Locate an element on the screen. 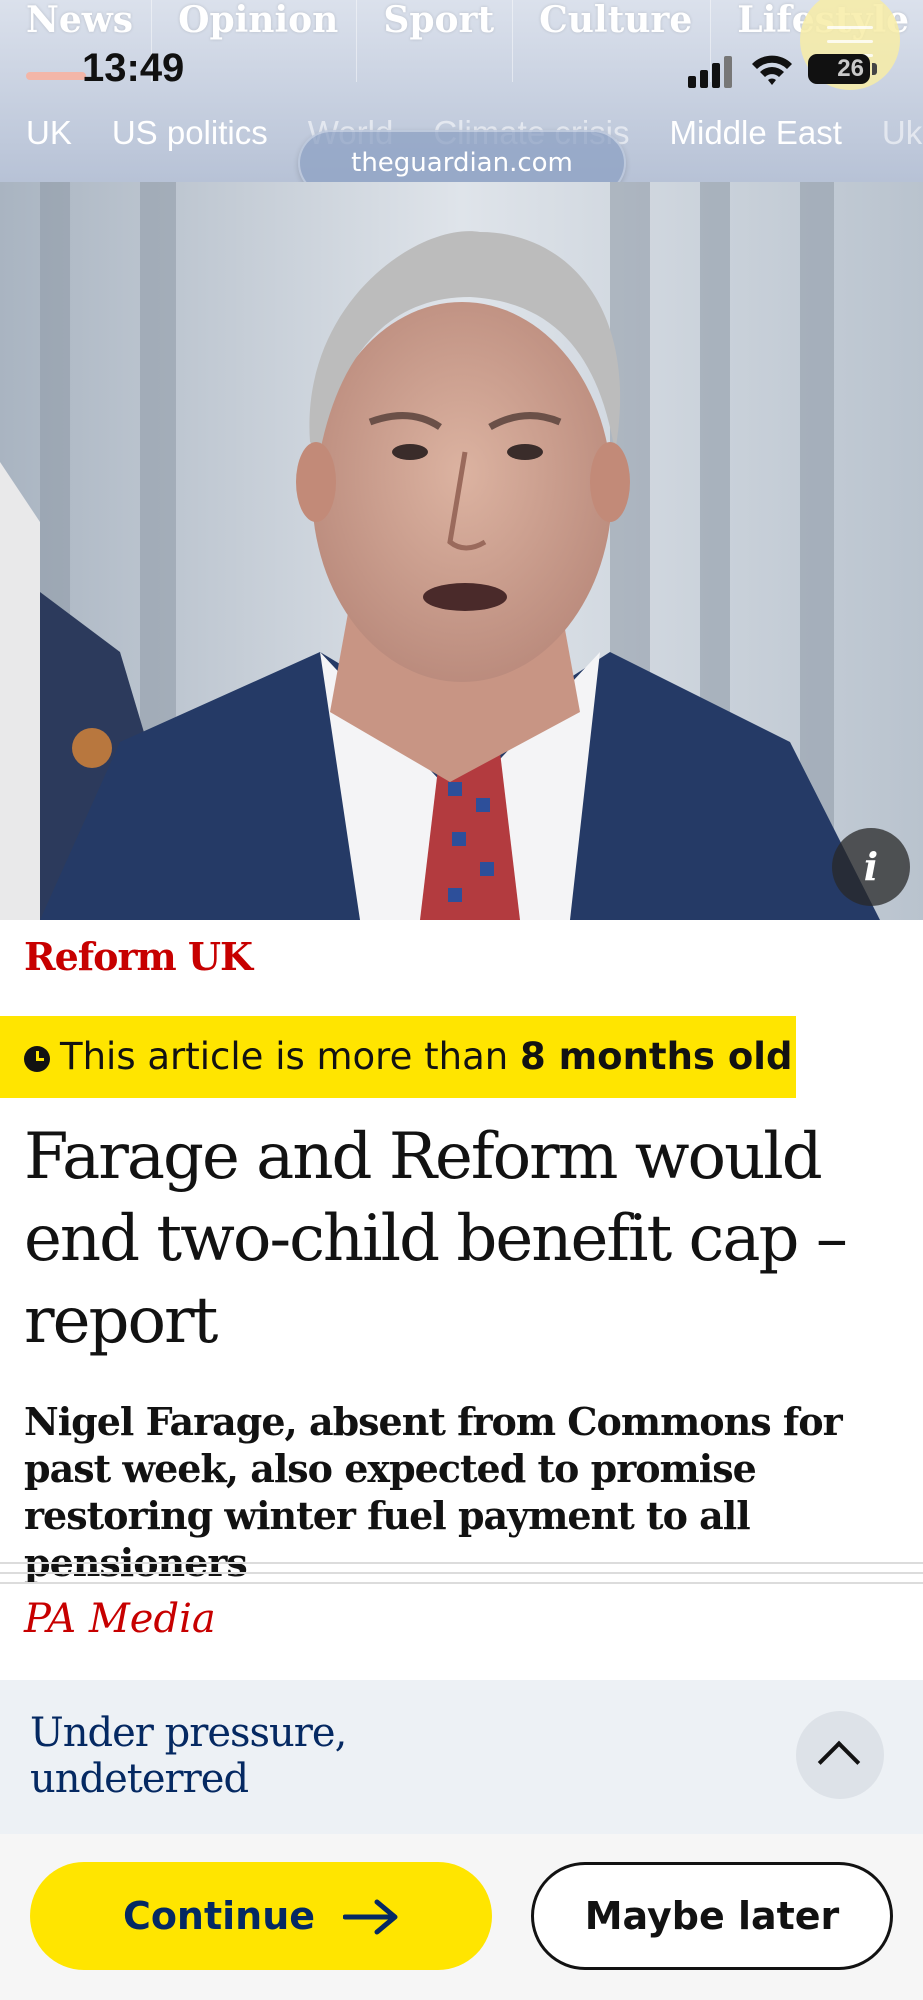 Image resolution: width=923 pixels, height=2000 pixels. subnav-ukraine: Ukr is located at coordinates (889, 138).